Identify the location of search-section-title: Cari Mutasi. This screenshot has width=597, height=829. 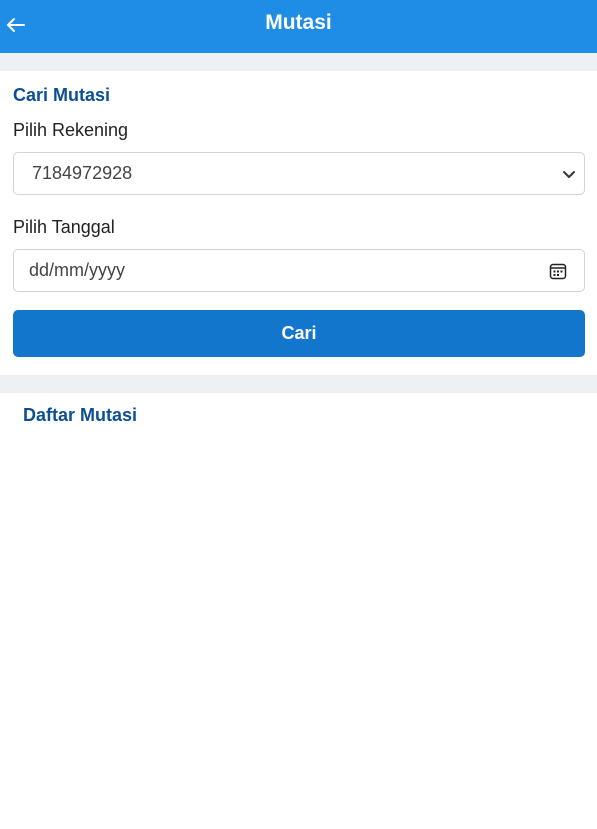
(62, 95).